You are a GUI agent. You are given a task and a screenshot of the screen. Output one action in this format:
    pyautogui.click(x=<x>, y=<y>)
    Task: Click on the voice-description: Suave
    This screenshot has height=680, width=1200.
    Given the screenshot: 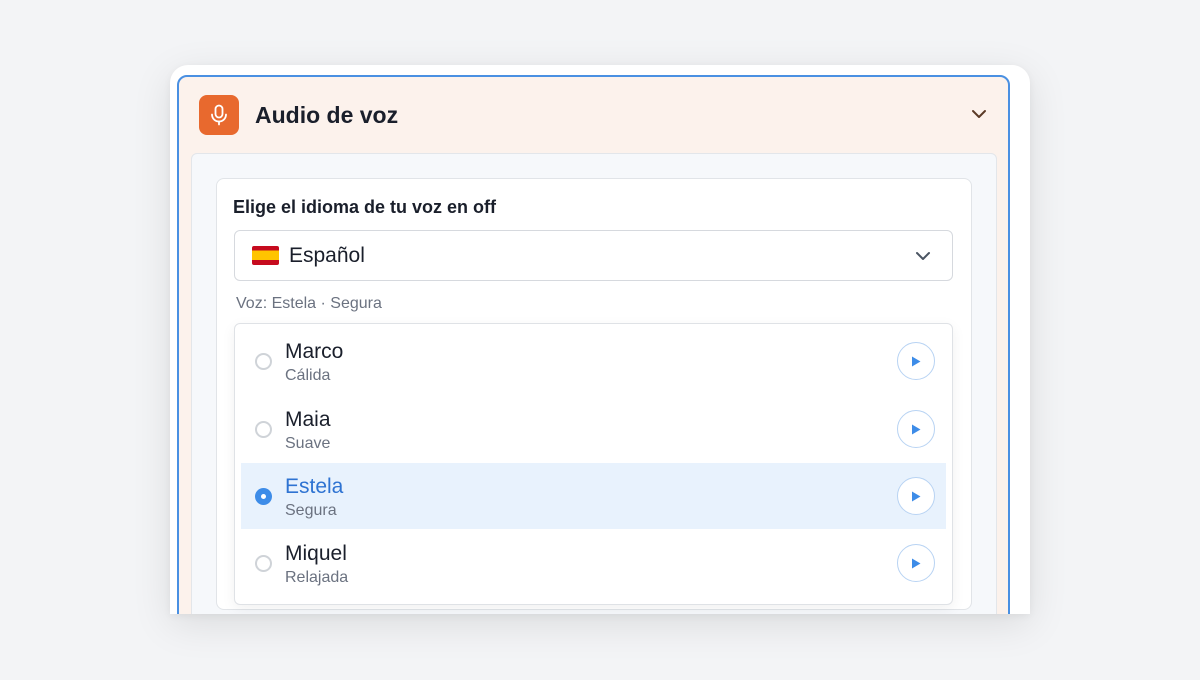 What is the action you would take?
    pyautogui.click(x=308, y=443)
    